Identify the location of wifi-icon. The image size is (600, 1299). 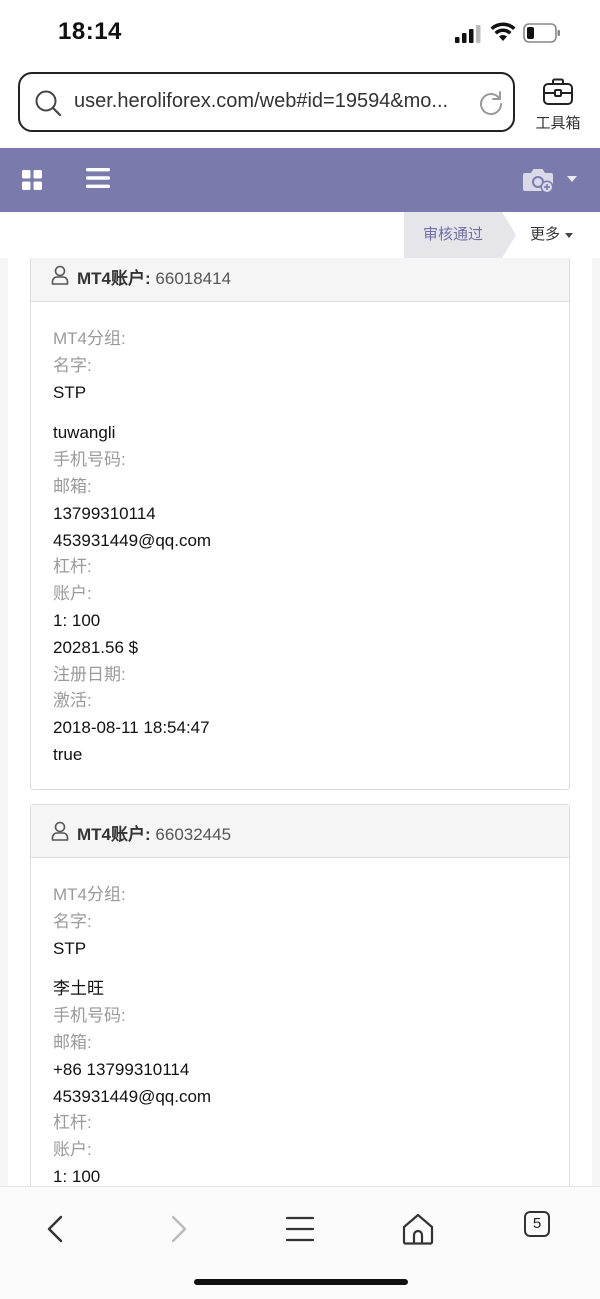
(503, 31).